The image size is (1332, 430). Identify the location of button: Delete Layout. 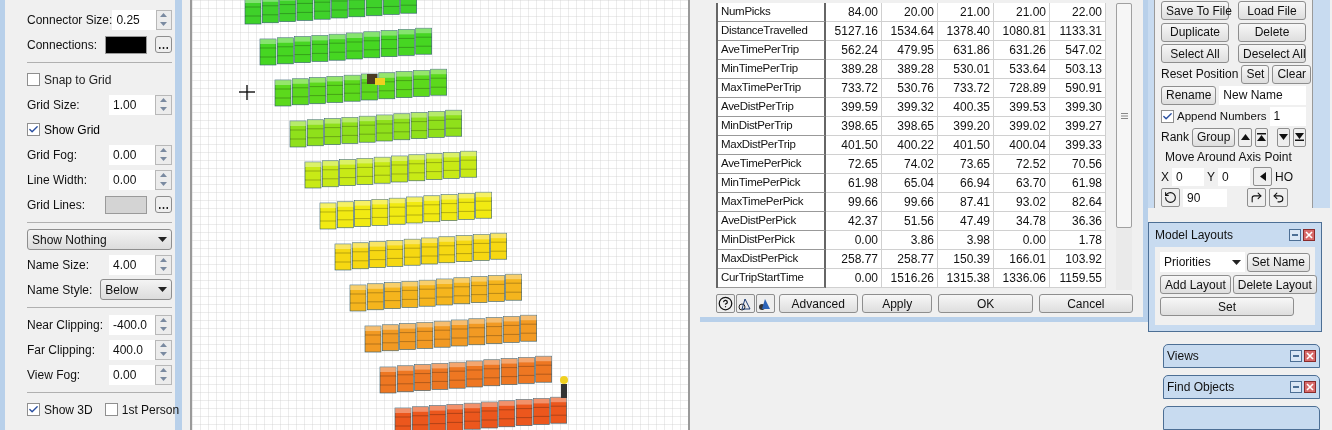
(1274, 284).